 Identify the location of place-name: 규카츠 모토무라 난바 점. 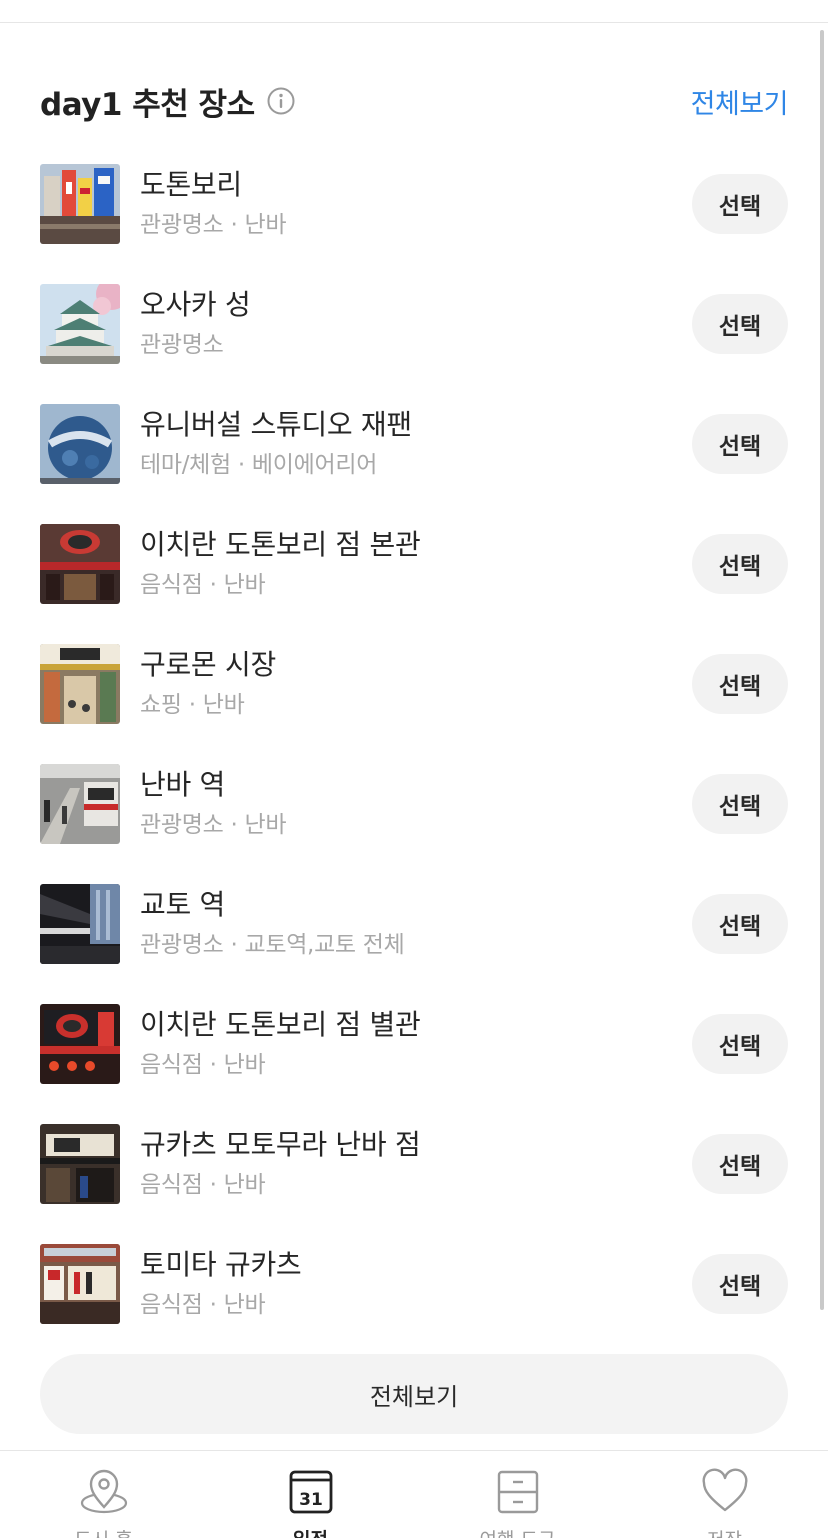
(280, 1144).